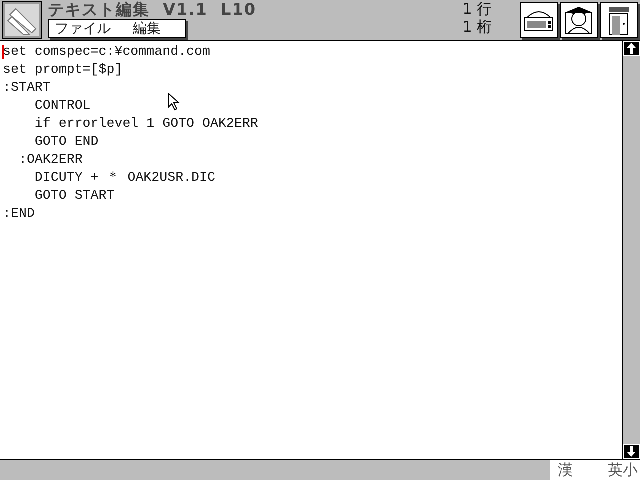 The image size is (640, 480). What do you see at coordinates (147, 29) in the screenshot?
I see `menu-item: 編集` at bounding box center [147, 29].